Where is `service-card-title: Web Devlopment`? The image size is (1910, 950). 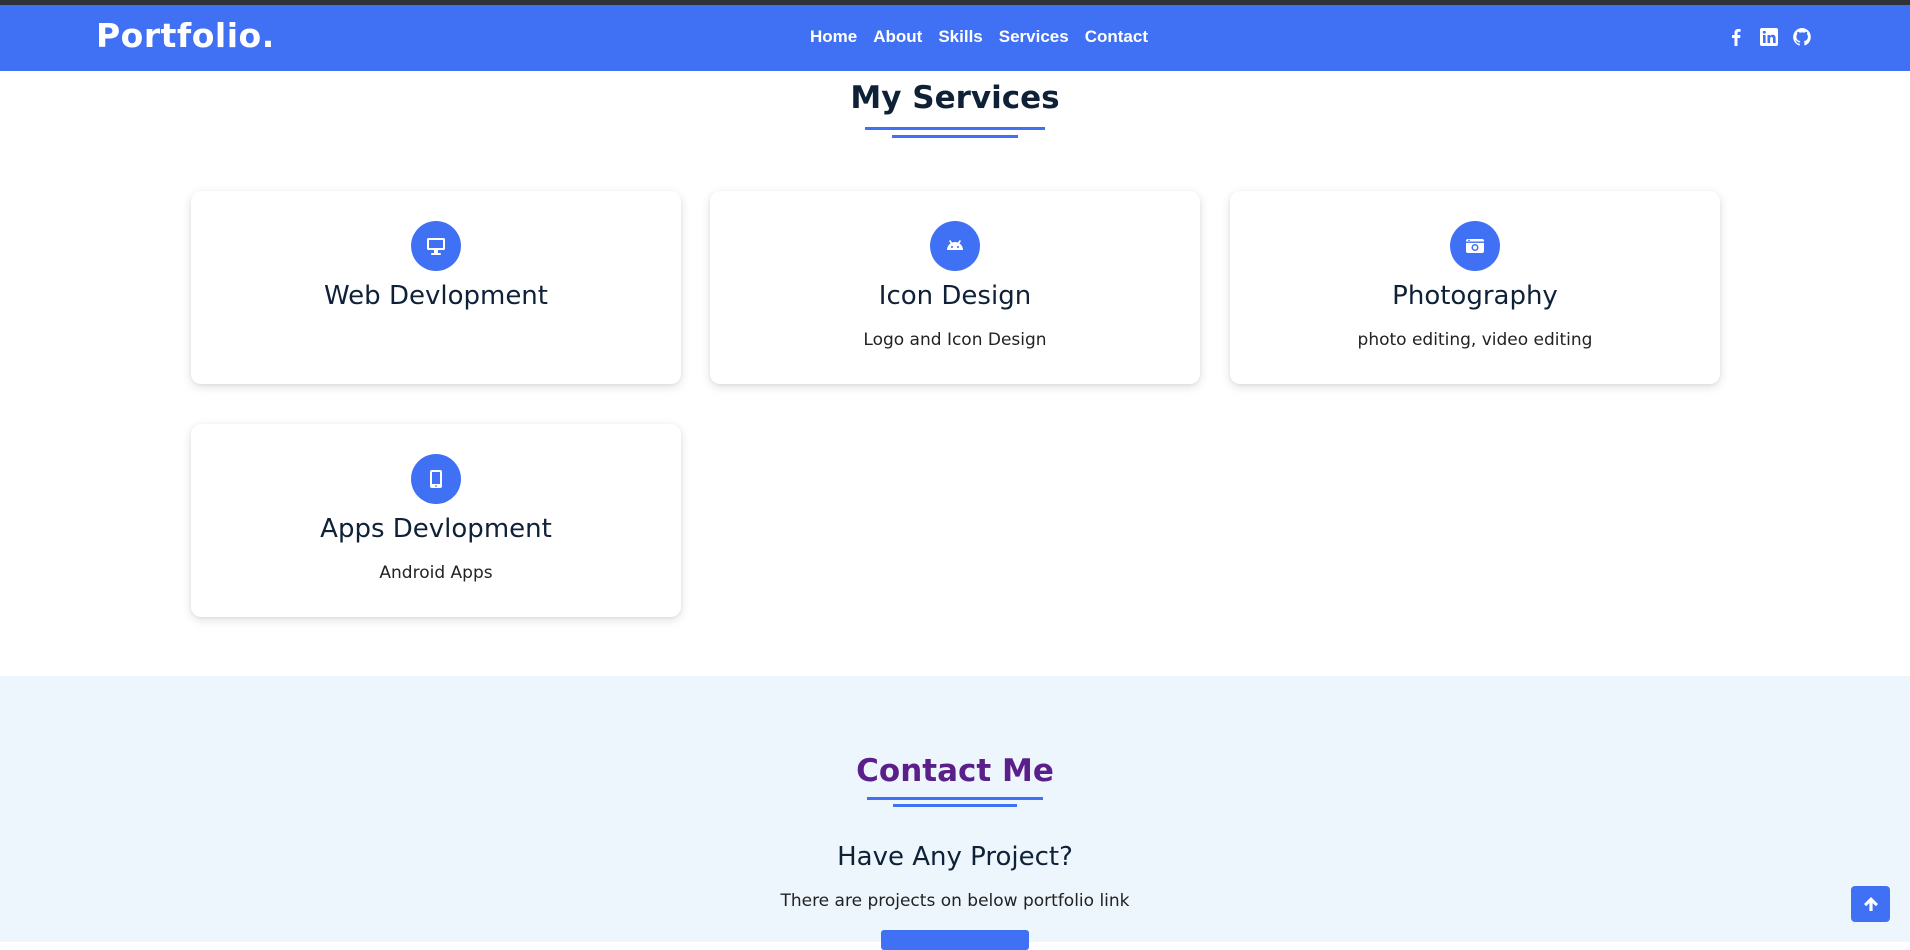
service-card-title: Web Devlopment is located at coordinates (436, 296).